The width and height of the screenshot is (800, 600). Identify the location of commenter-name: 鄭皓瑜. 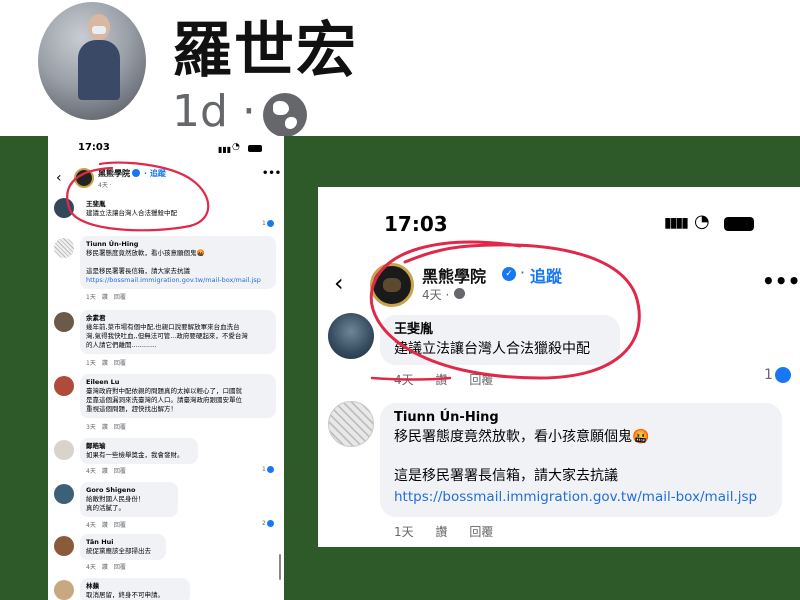
(139, 446).